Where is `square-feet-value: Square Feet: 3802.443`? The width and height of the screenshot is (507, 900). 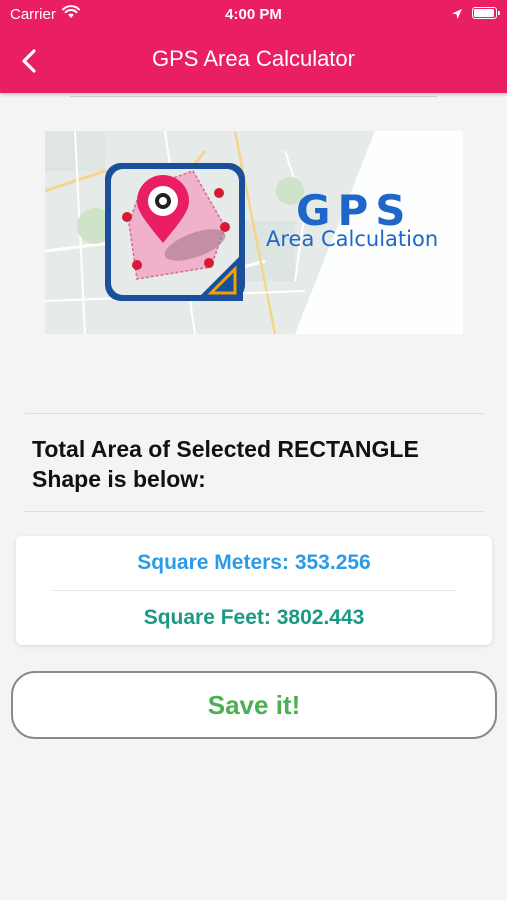 square-feet-value: Square Feet: 3802.443 is located at coordinates (254, 617).